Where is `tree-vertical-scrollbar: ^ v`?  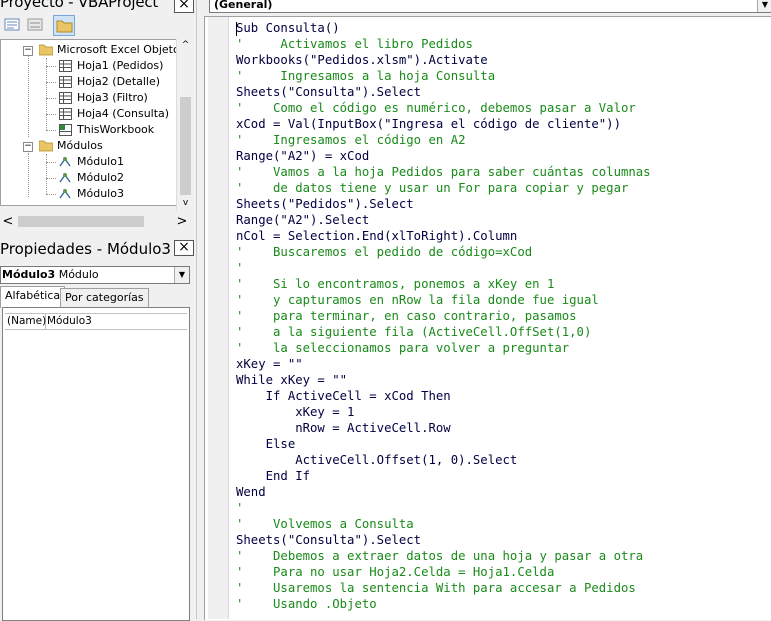 tree-vertical-scrollbar: ^ v is located at coordinates (185, 125).